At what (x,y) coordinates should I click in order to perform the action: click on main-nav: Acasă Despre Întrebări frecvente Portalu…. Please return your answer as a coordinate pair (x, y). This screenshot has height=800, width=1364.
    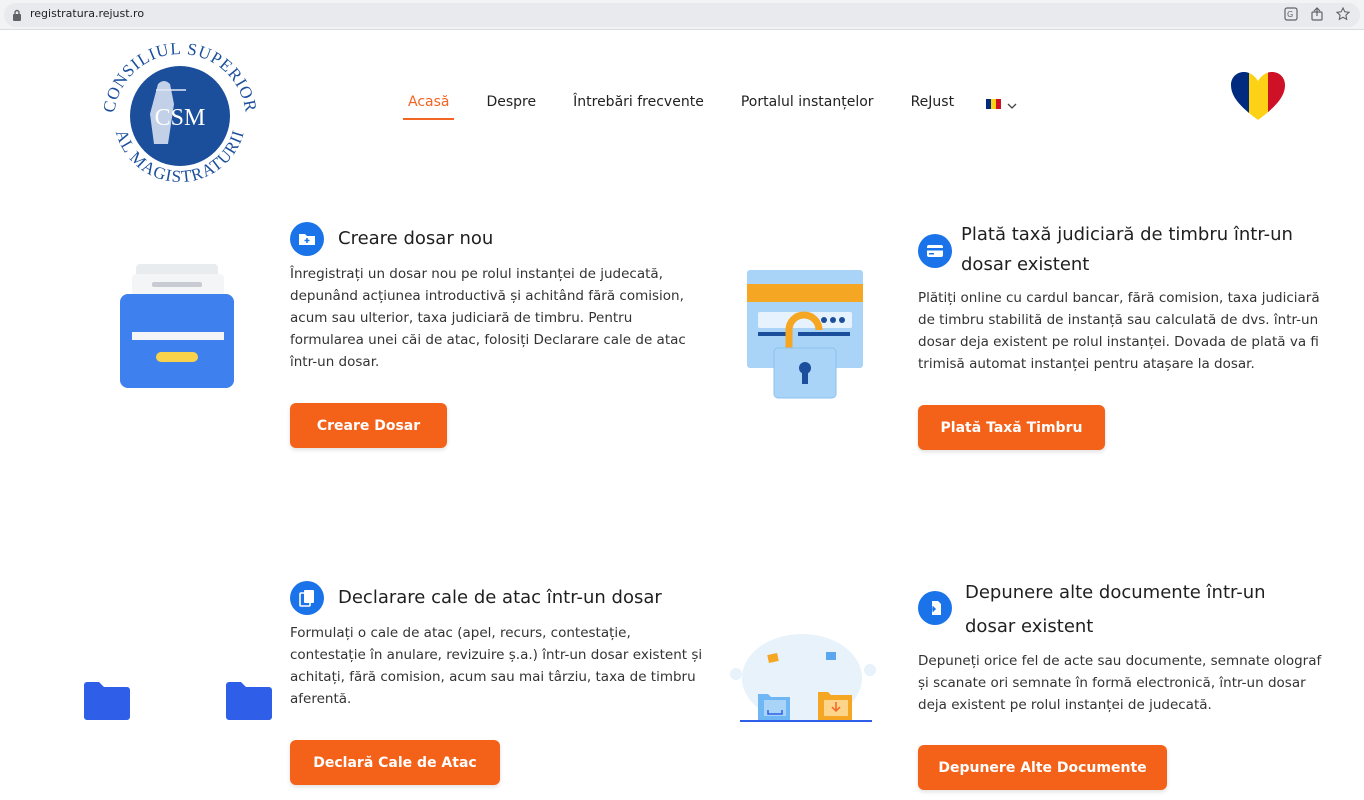
    Looking at the image, I should click on (710, 107).